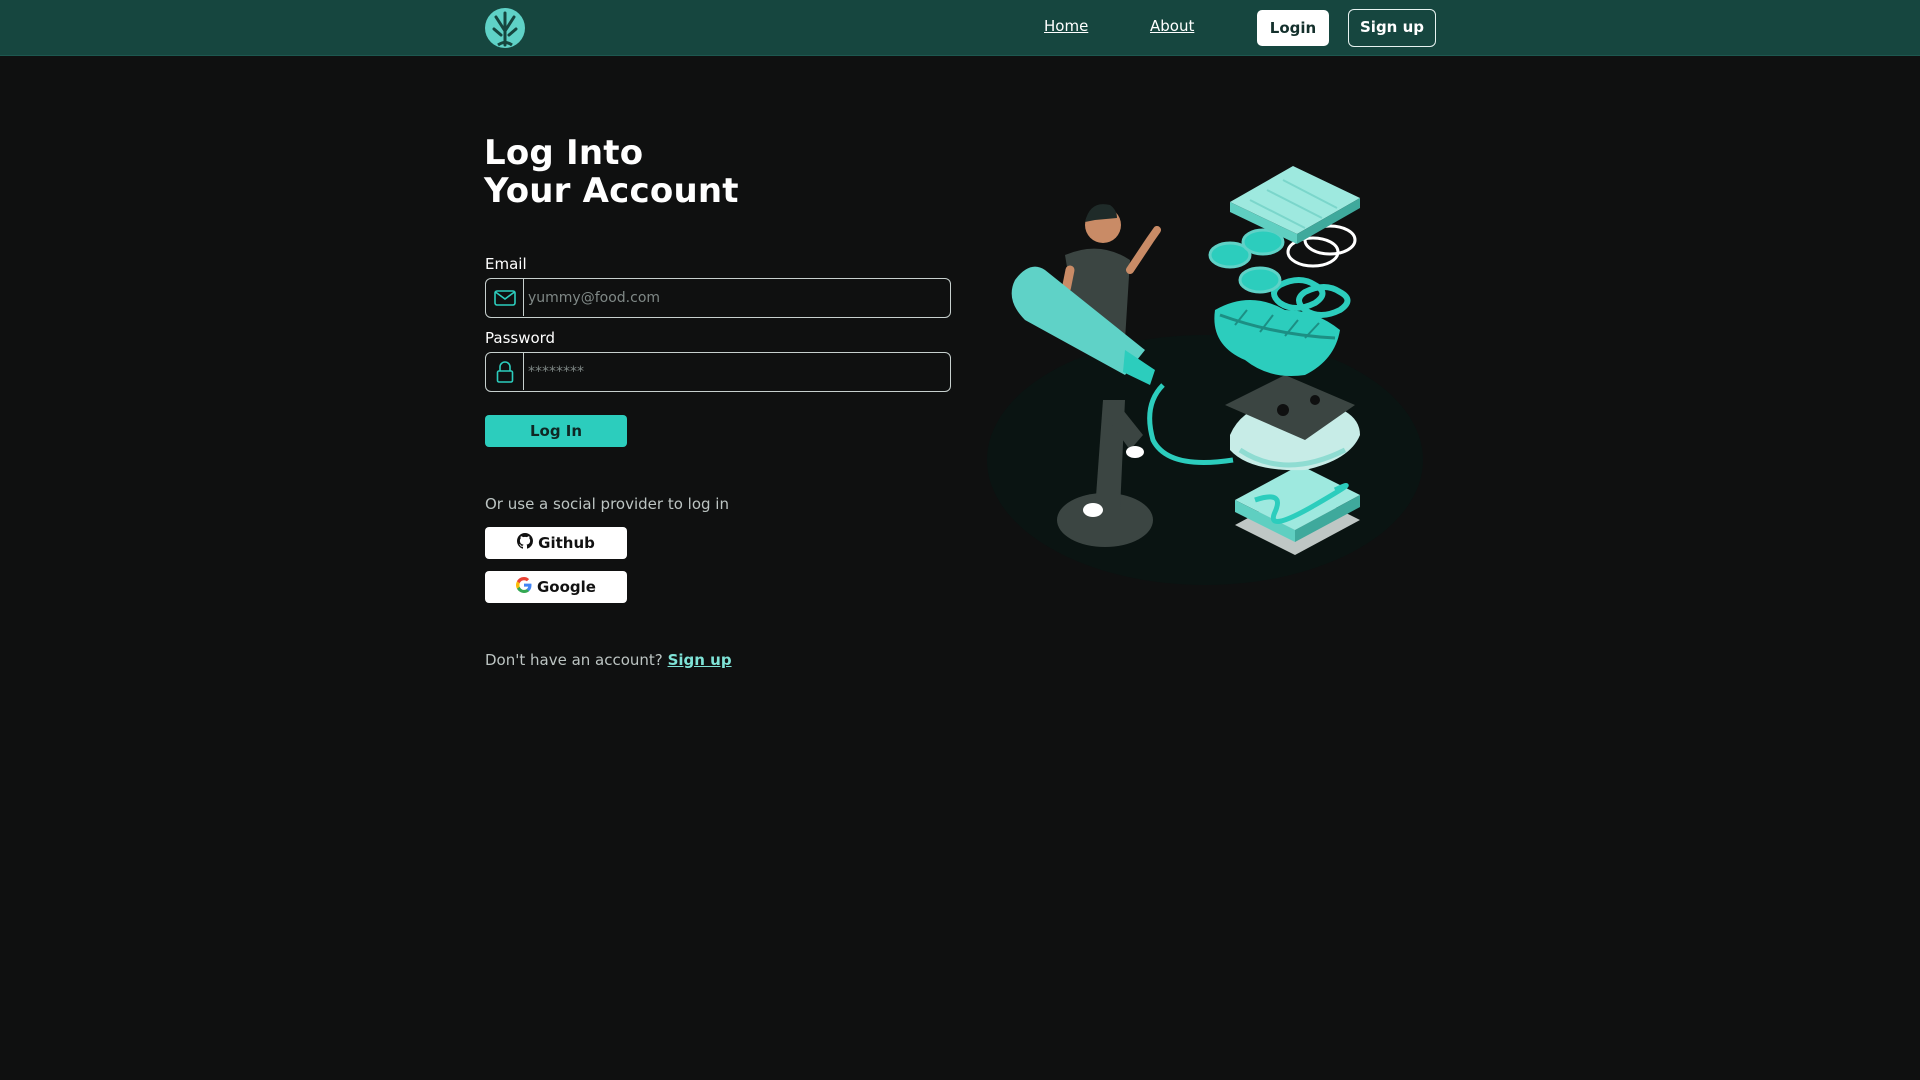 This screenshot has width=1920, height=1080. Describe the element at coordinates (1172, 26) in the screenshot. I see `nav-link-about: About` at that location.